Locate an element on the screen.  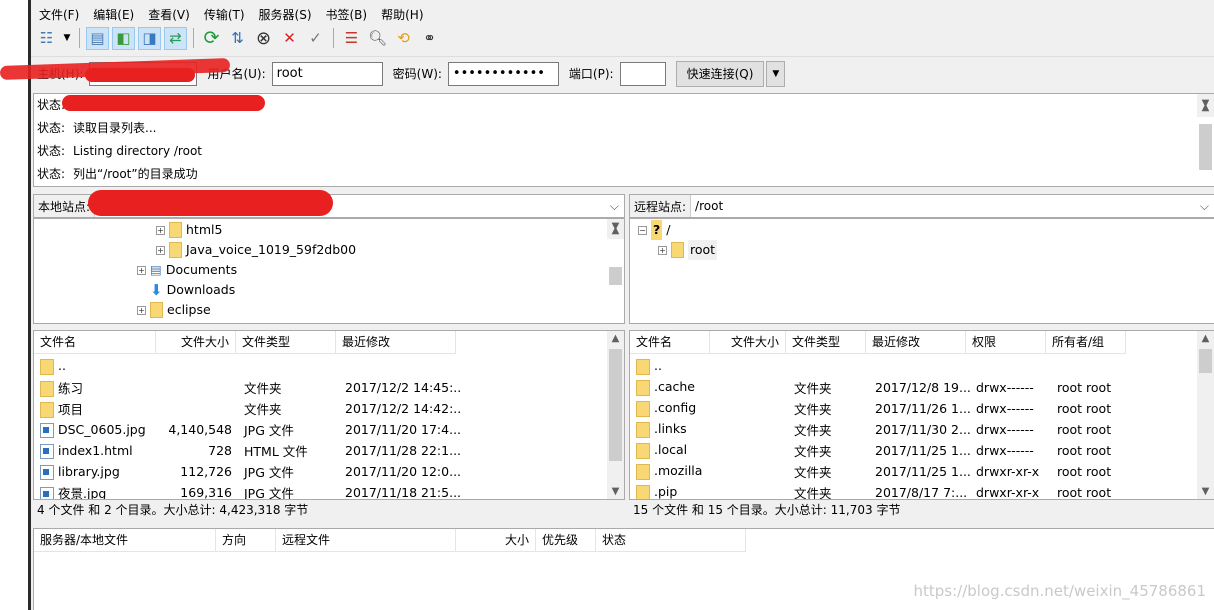
download-icon: ⬇ is located at coordinates (156, 290).